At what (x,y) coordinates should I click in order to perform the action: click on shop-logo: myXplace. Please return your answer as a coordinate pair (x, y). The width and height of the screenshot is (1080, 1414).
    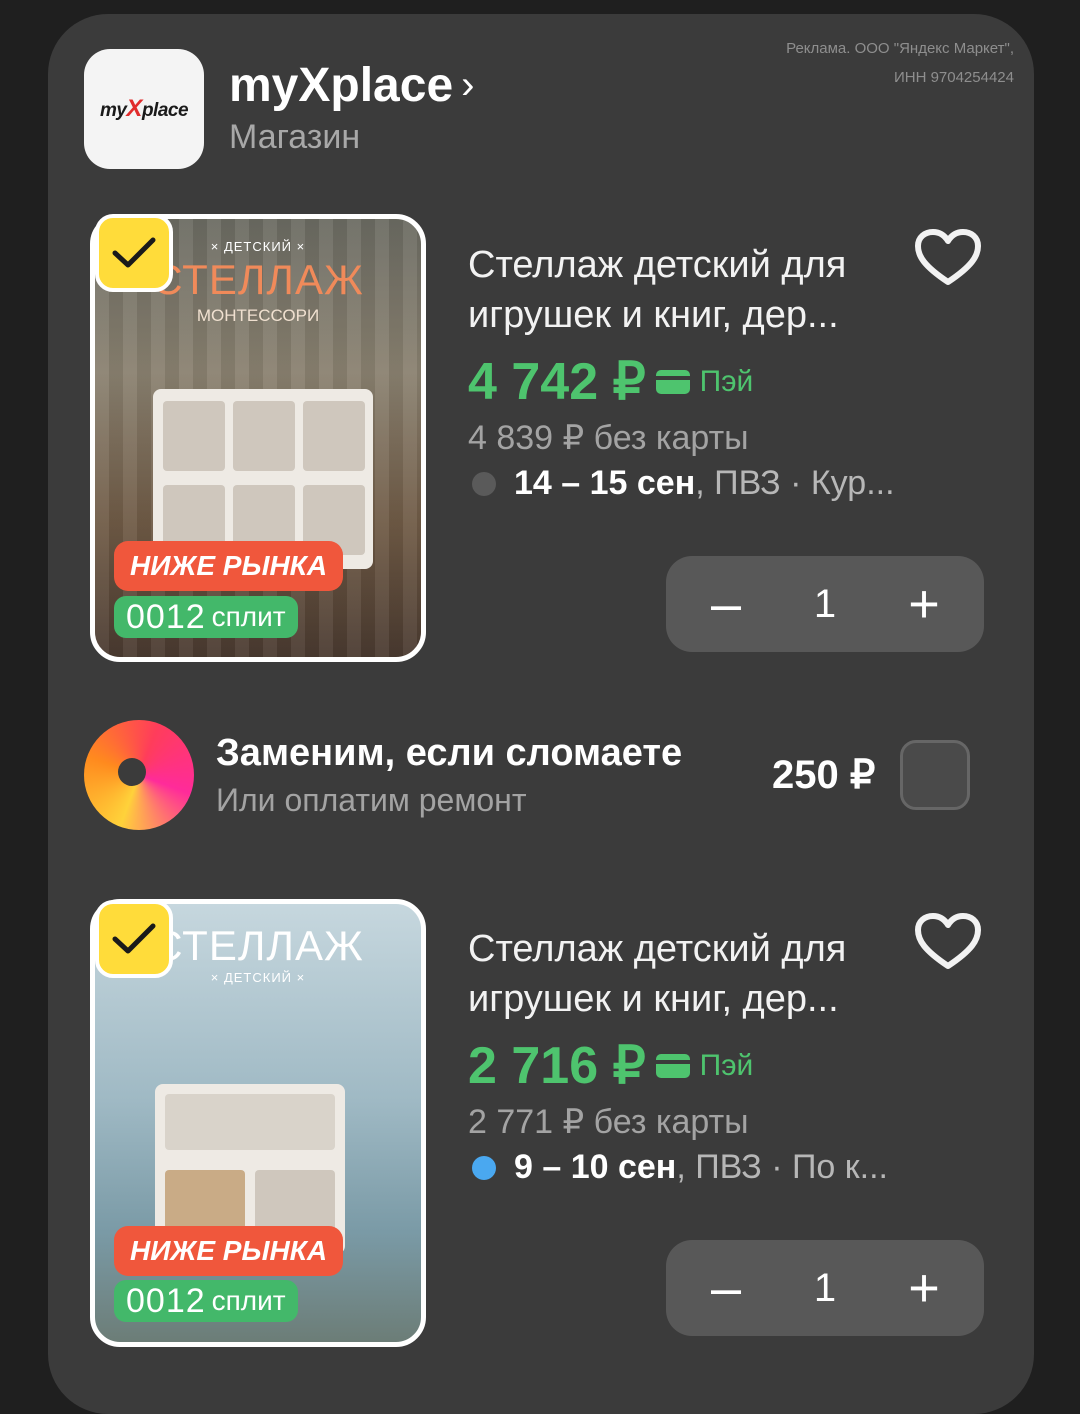
    Looking at the image, I should click on (144, 109).